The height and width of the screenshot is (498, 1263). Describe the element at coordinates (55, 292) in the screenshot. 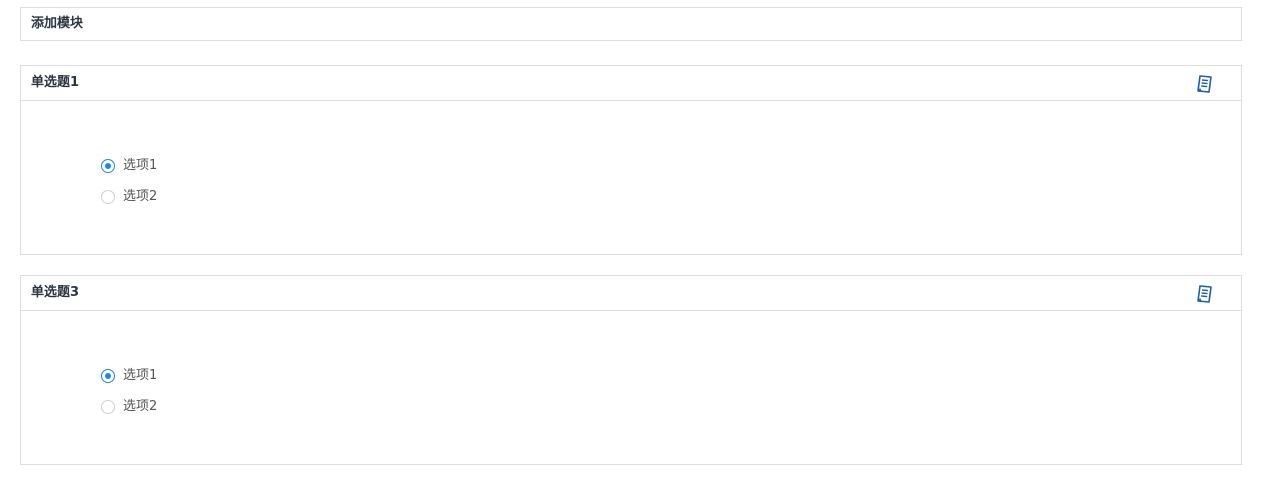

I see `question-title: 单选题3` at that location.